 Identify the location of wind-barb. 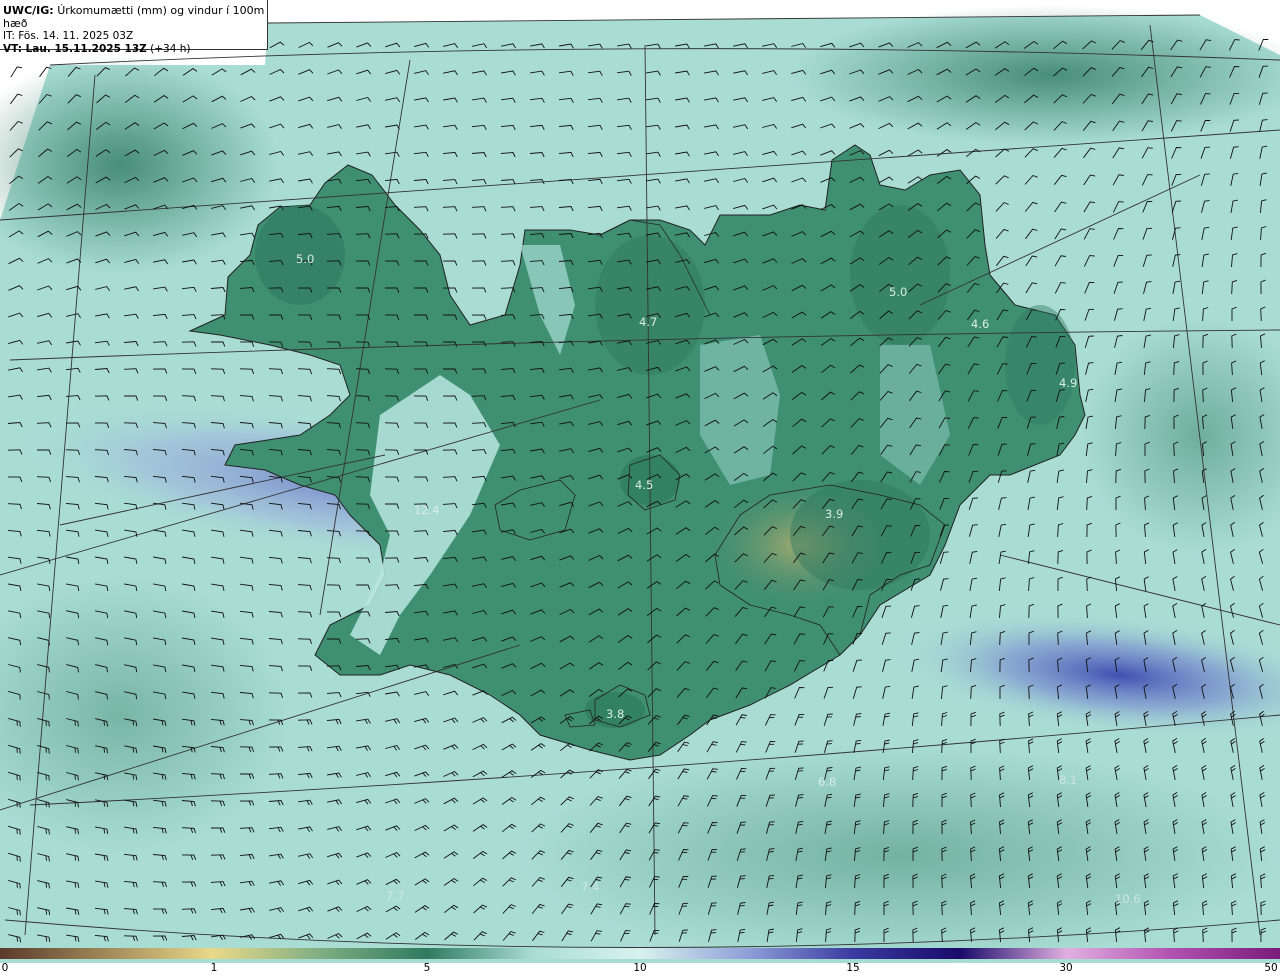
(16, 72).